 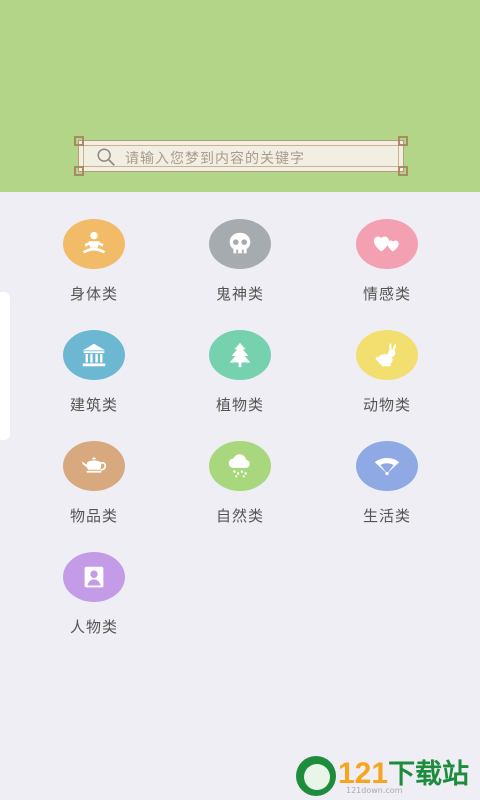 I want to click on category-animal: 动物类, so click(x=387, y=380).